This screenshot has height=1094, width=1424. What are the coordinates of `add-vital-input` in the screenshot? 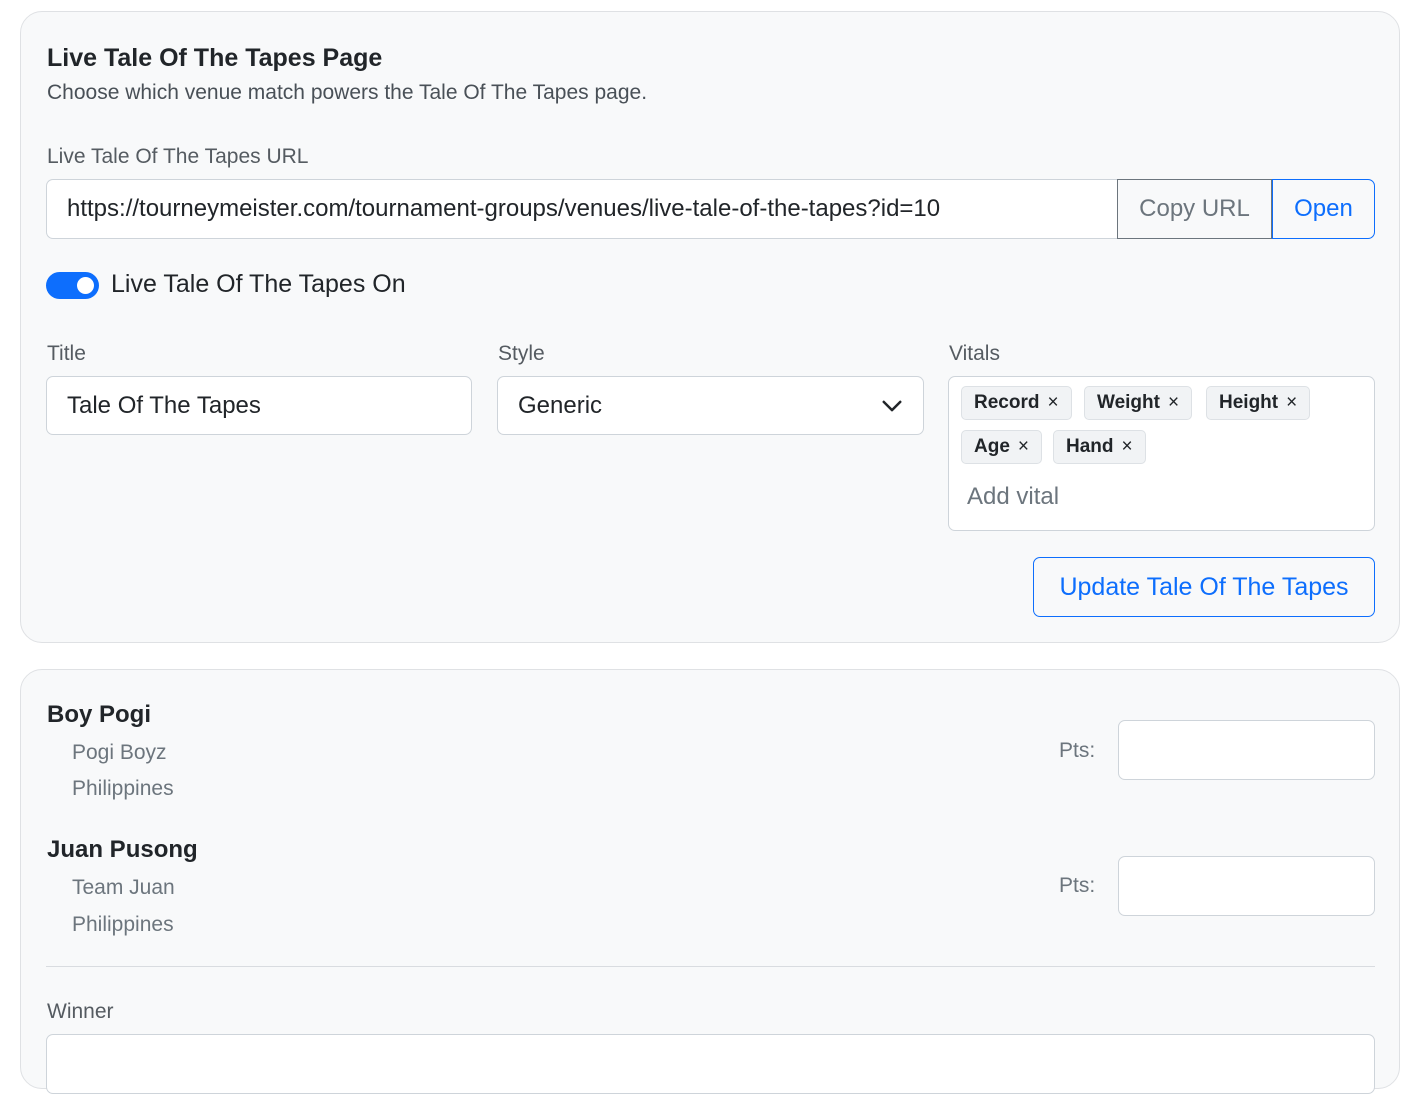 It's located at (1147, 497).